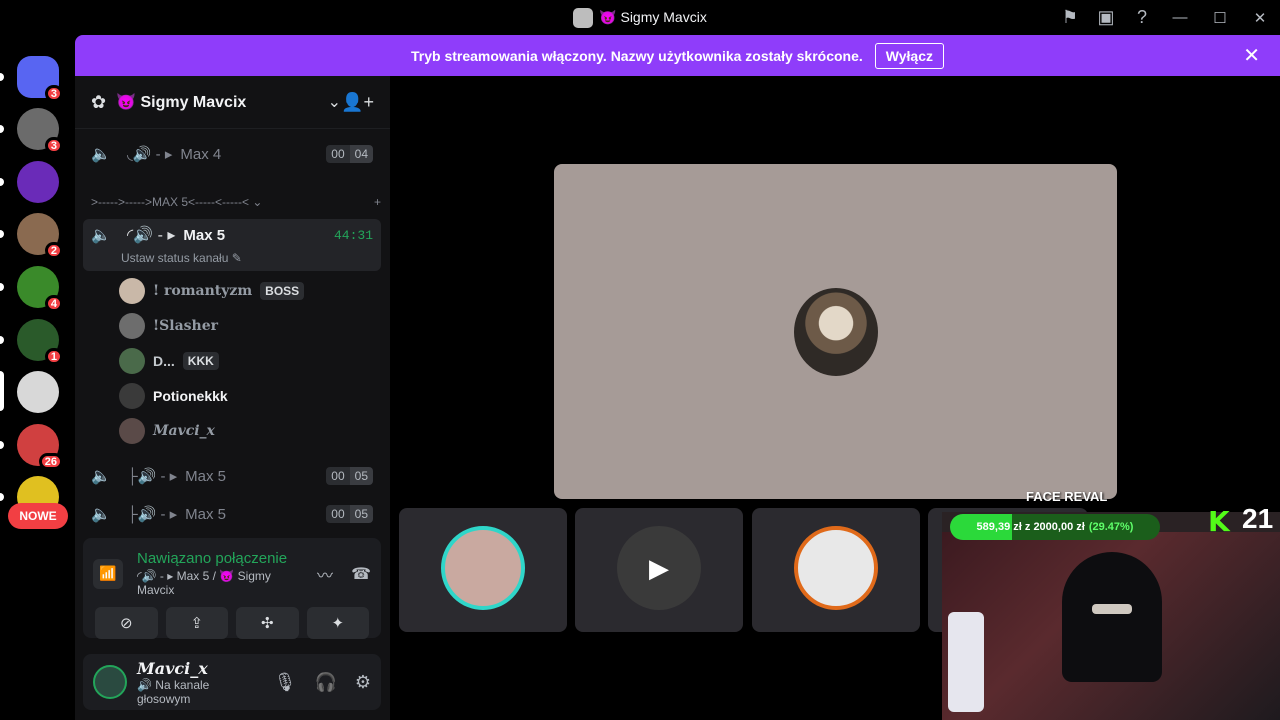 The image size is (1280, 720). I want to click on discord-home-icon: 3, so click(40, 79).